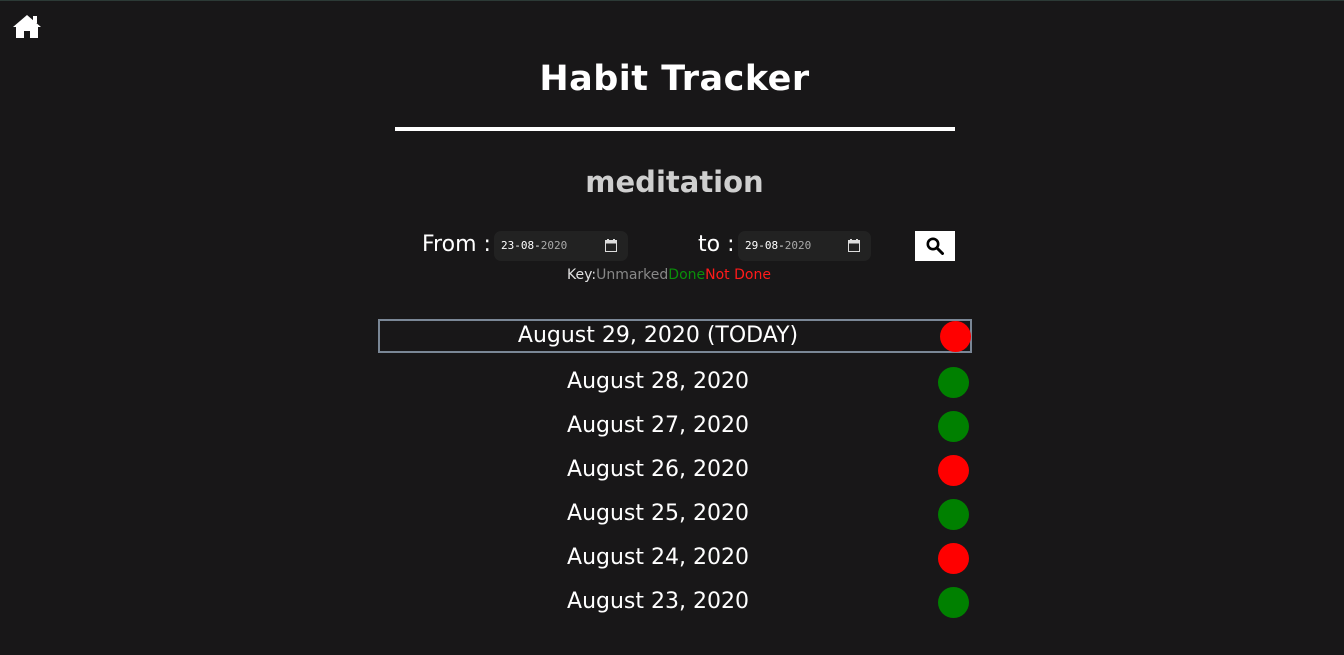  Describe the element at coordinates (765, 245) in the screenshot. I see `to-date-day-month: 29-08-` at that location.